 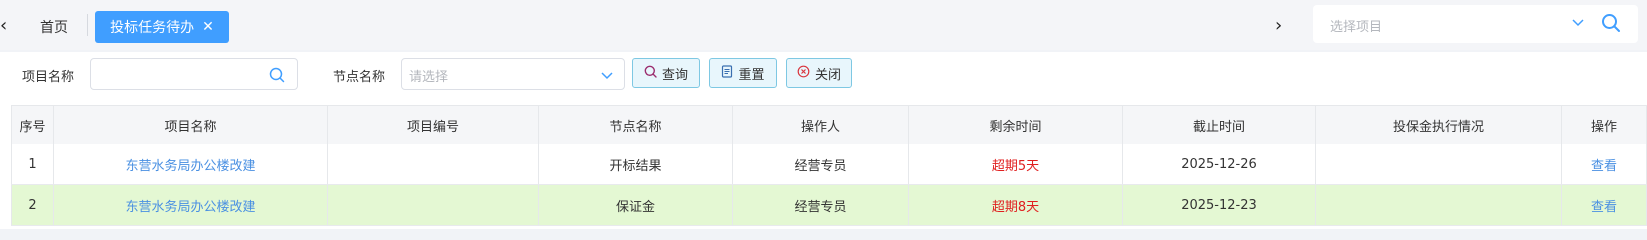 I want to click on header-node-name: 节点名称, so click(x=636, y=125).